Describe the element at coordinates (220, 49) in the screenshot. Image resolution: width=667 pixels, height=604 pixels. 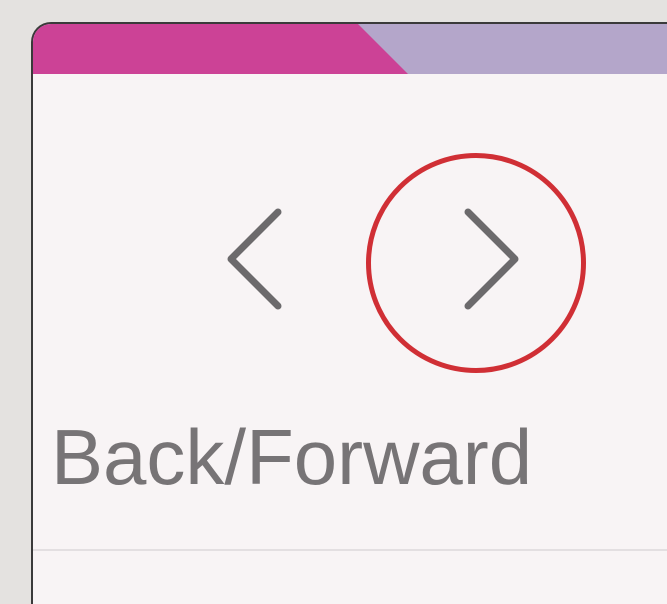
I see `title-bar-accent` at that location.